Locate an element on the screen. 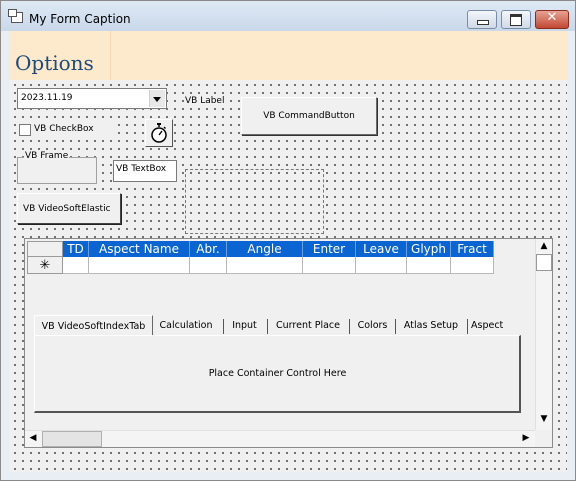  stopwatch-icon is located at coordinates (159, 133).